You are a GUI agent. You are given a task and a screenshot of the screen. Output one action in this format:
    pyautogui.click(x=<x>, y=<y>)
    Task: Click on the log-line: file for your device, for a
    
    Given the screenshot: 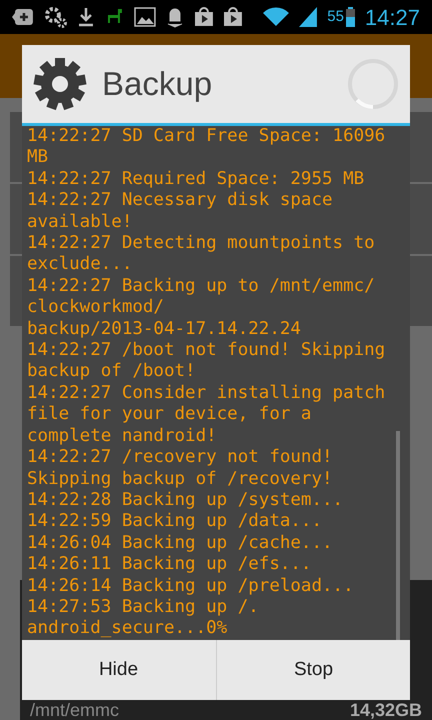 What is the action you would take?
    pyautogui.click(x=169, y=415)
    